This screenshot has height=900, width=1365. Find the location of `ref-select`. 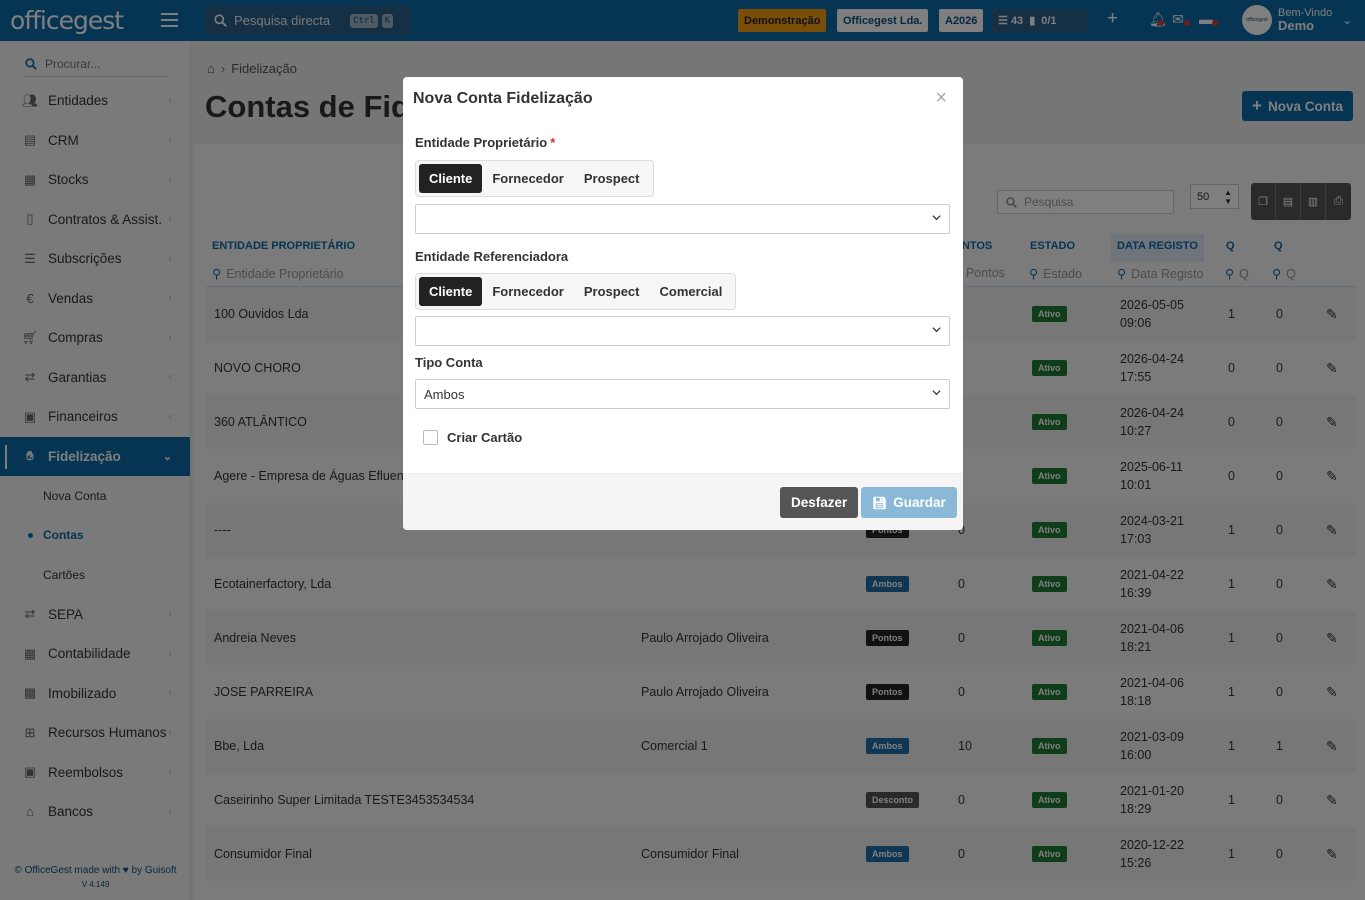

ref-select is located at coordinates (682, 331).